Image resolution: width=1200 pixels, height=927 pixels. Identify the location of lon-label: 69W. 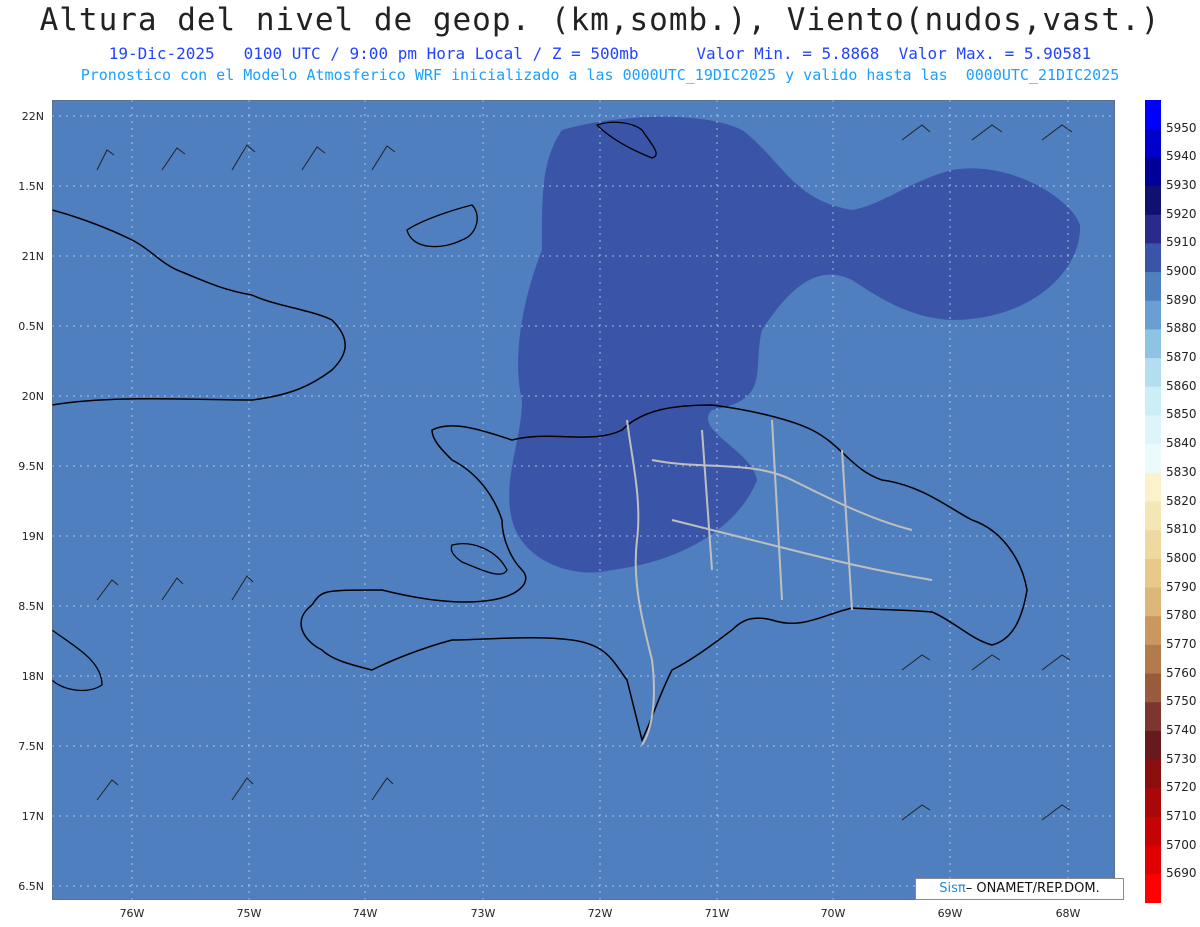
(950, 913).